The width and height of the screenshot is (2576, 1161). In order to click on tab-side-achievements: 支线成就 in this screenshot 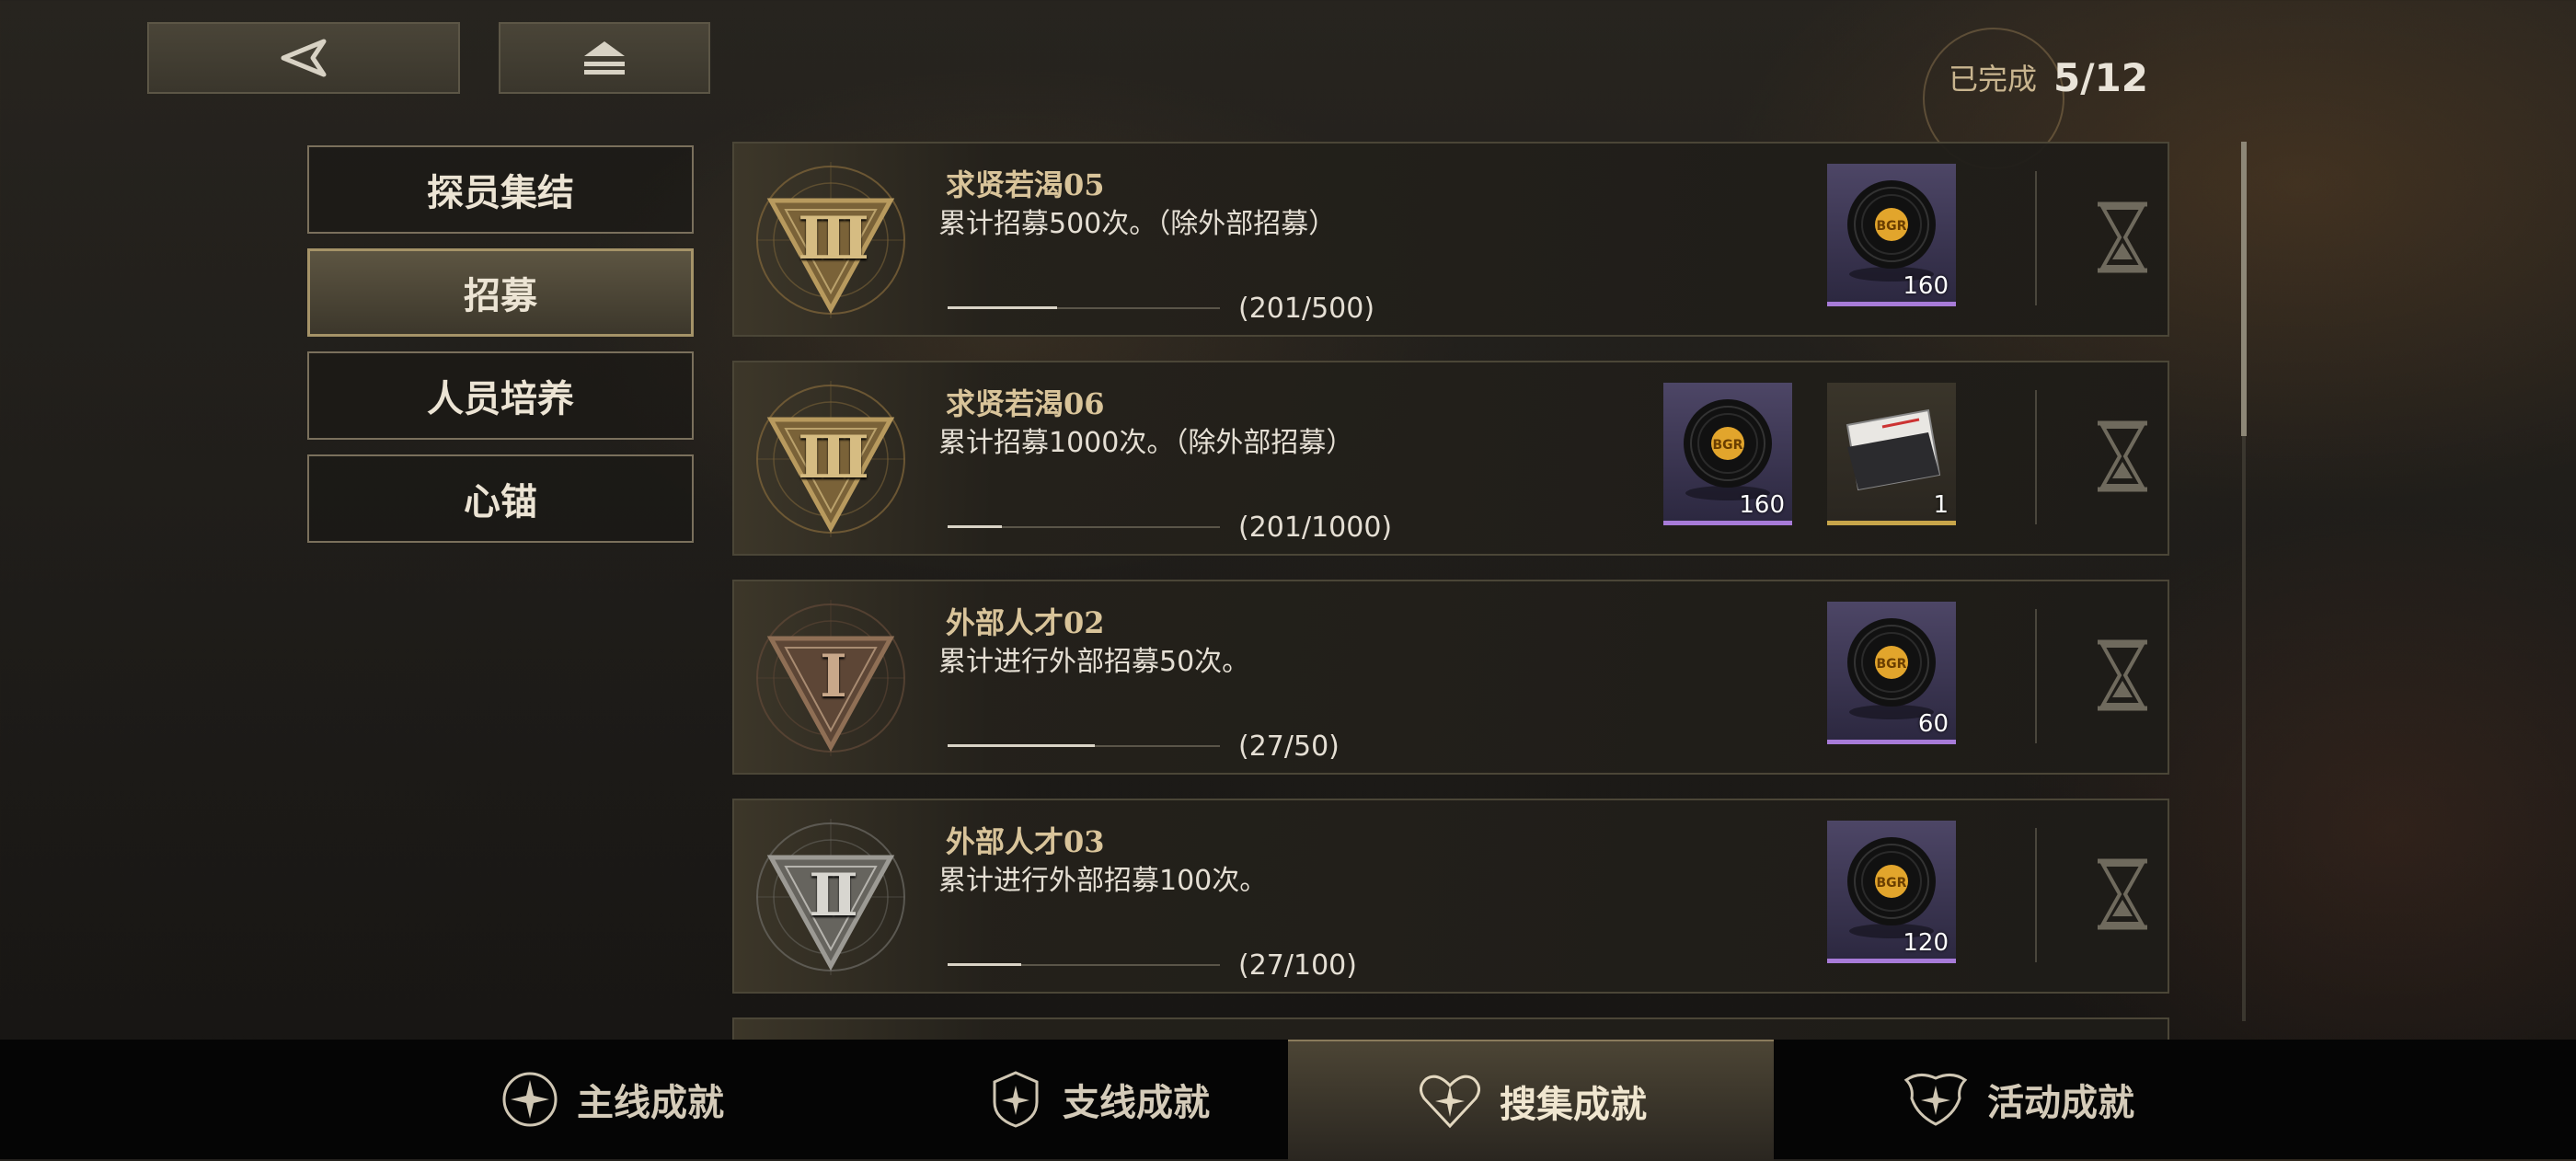, I will do `click(1097, 1099)`.